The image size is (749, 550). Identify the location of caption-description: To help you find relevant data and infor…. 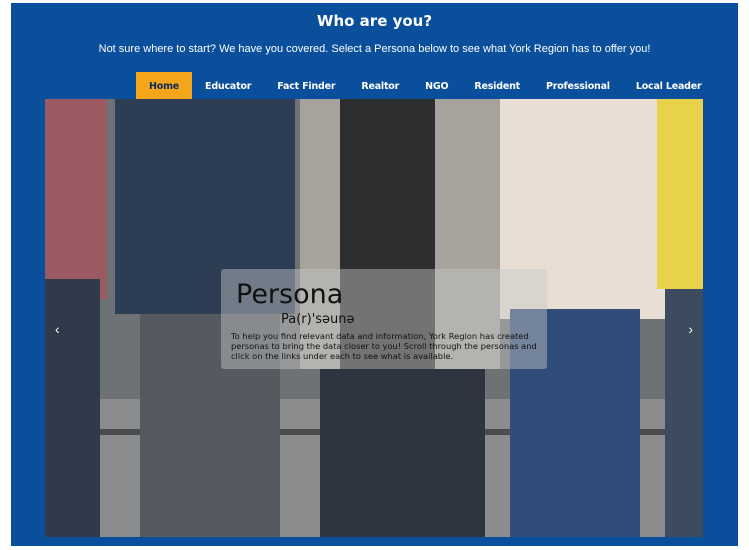
(384, 346).